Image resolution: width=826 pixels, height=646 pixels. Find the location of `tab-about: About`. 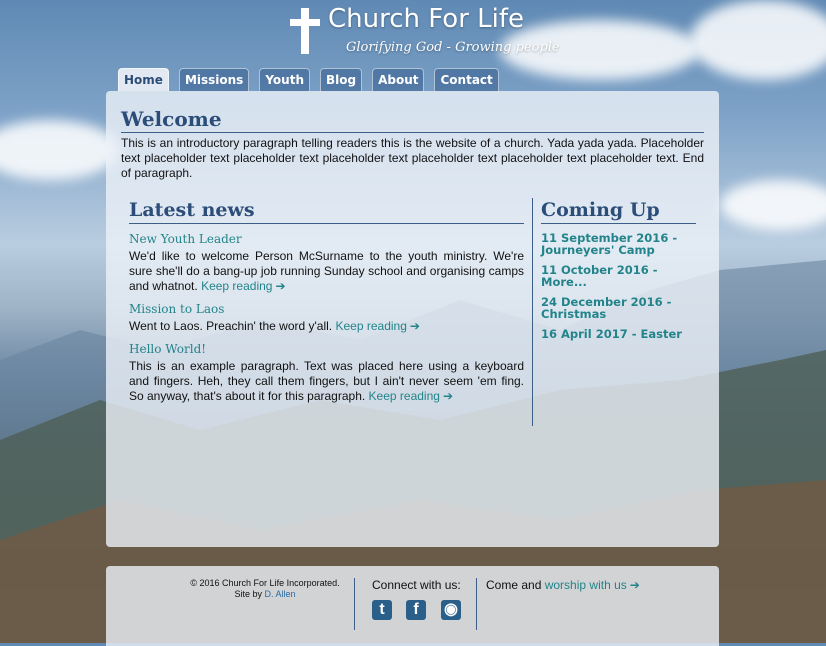

tab-about: About is located at coordinates (398, 79).